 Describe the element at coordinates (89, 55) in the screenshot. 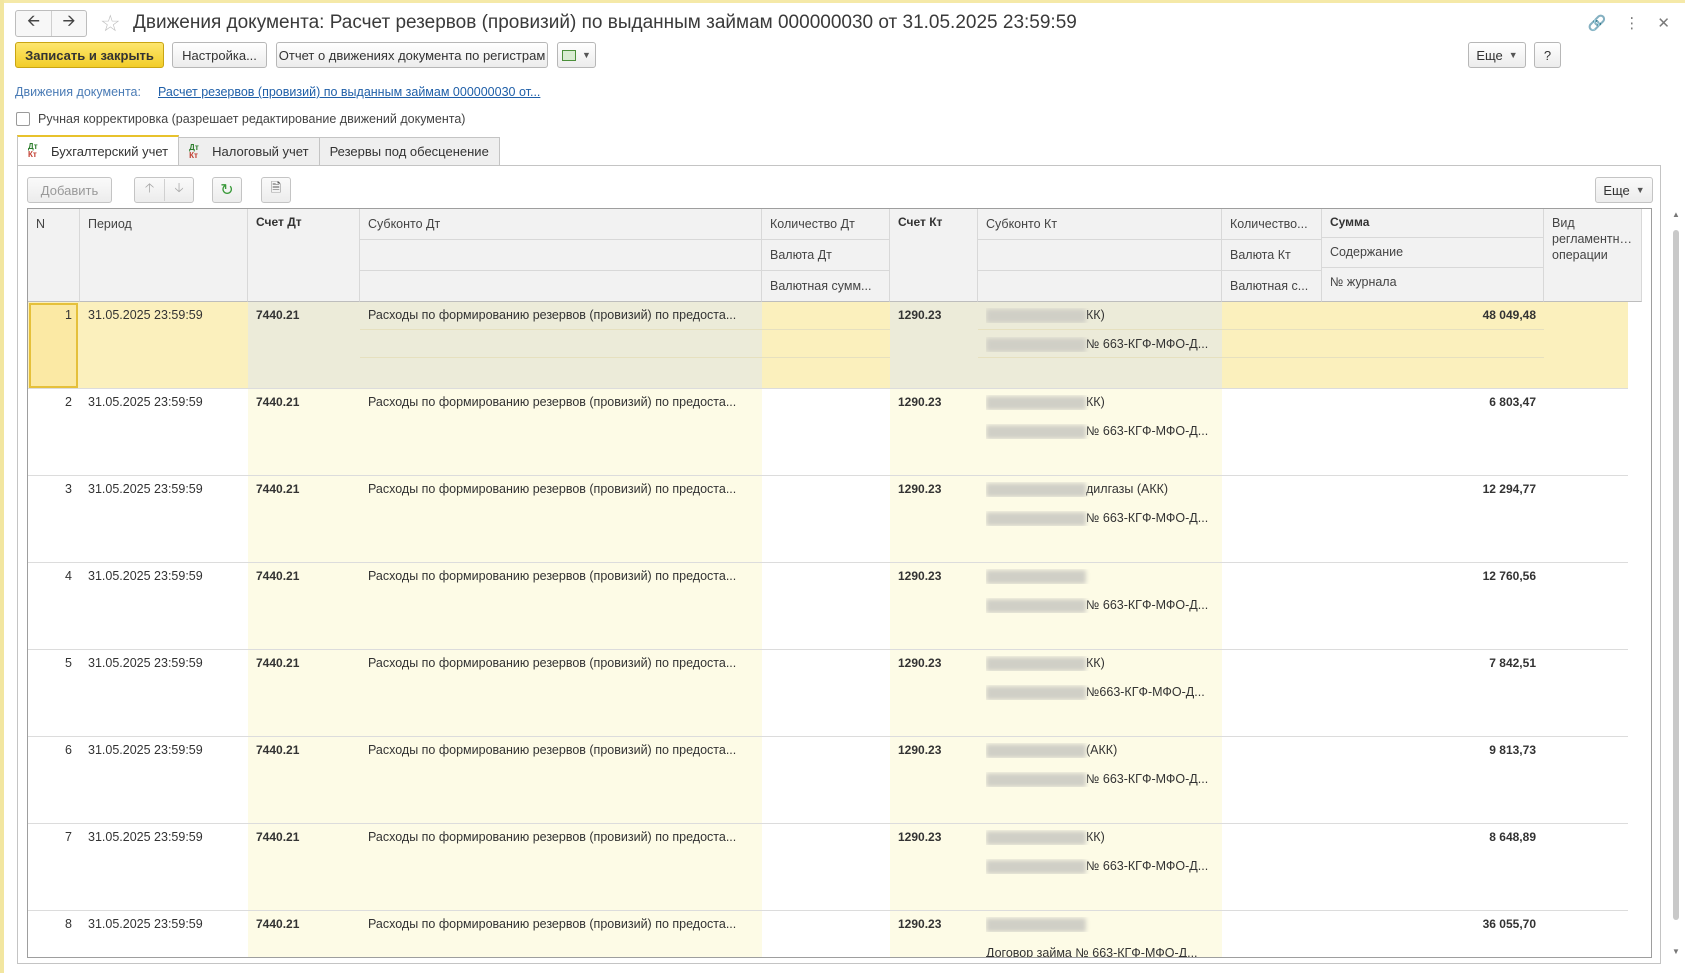

I see `save-close-button: Записать и закрыть` at that location.